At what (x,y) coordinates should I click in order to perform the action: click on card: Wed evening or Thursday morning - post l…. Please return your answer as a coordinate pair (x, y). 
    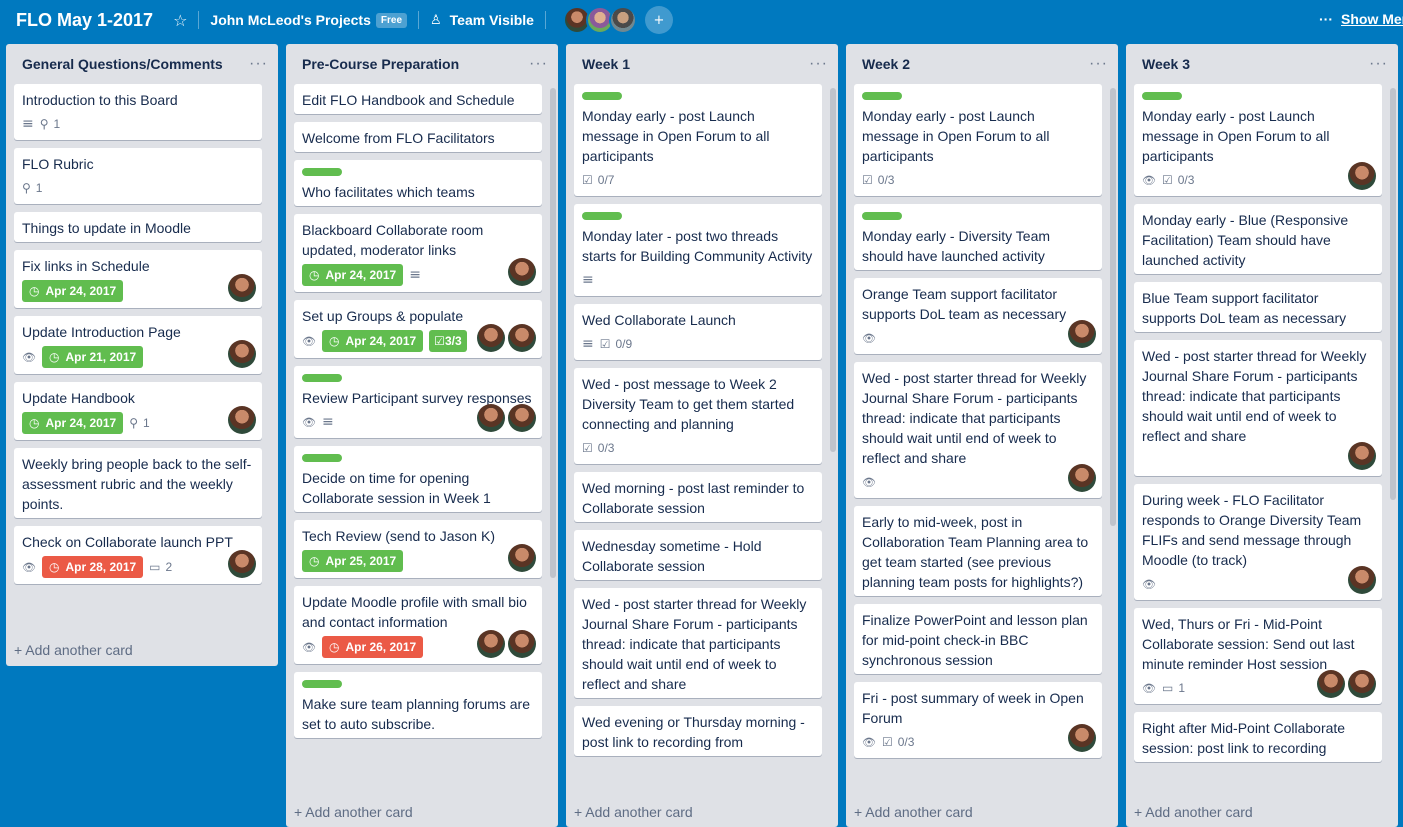
    Looking at the image, I should click on (698, 731).